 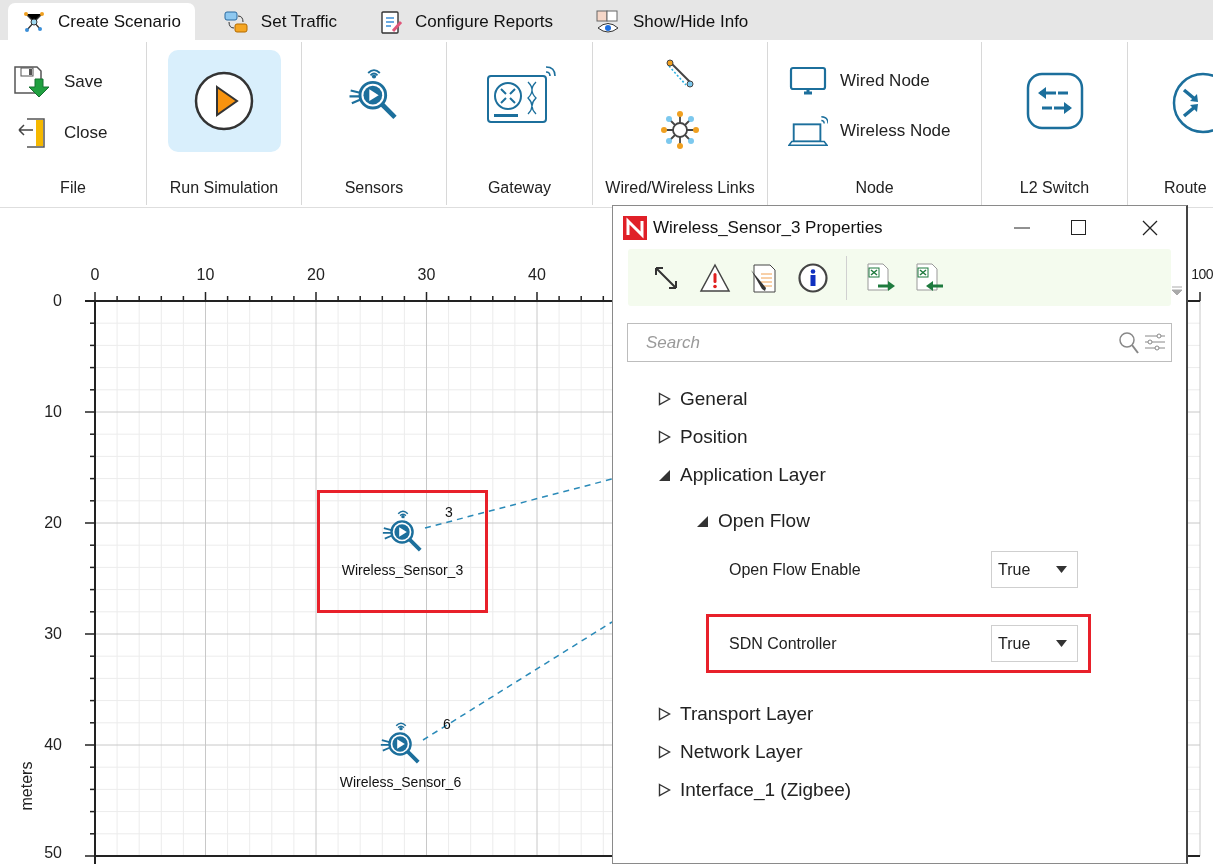 I want to click on tree-item: Interface_1 (Zigbee), so click(x=899, y=790).